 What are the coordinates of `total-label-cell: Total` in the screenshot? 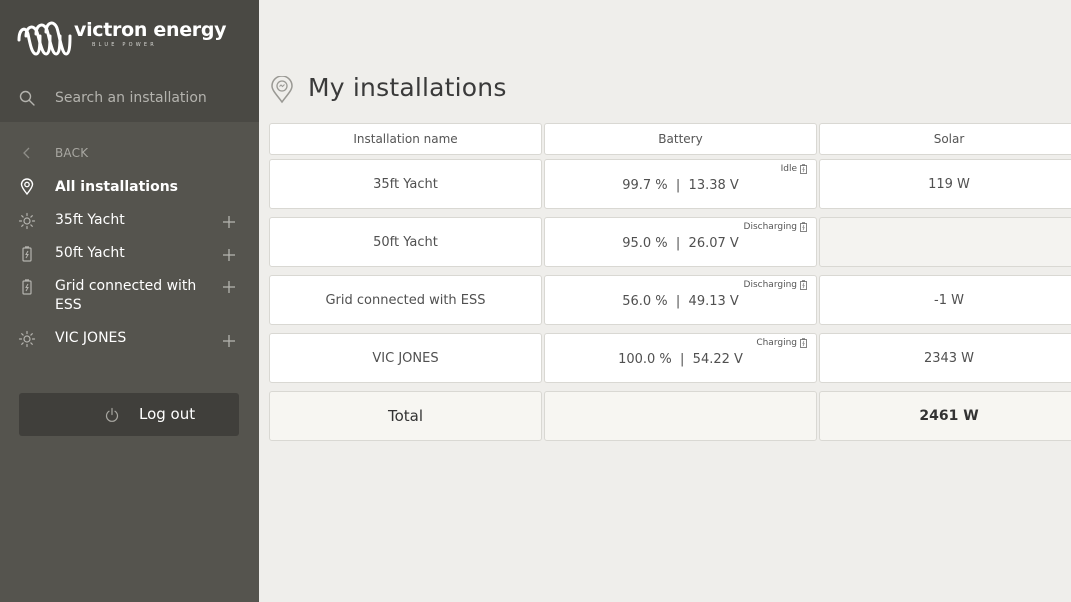 It's located at (405, 416).